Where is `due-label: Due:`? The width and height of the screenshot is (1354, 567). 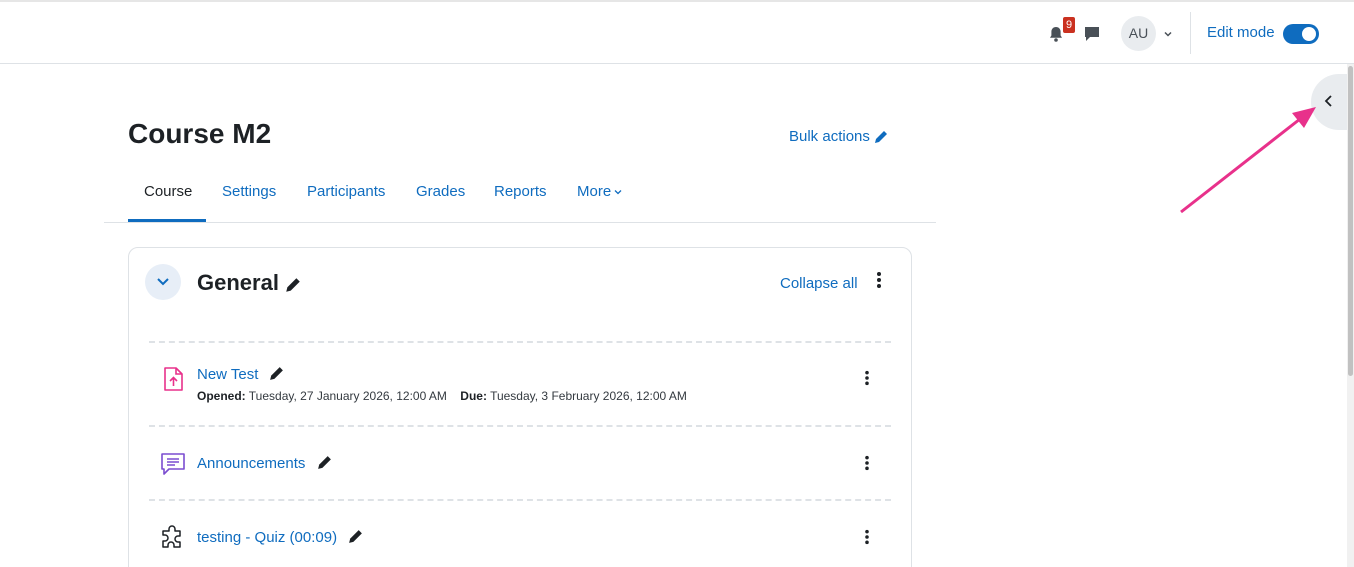 due-label: Due: is located at coordinates (473, 396).